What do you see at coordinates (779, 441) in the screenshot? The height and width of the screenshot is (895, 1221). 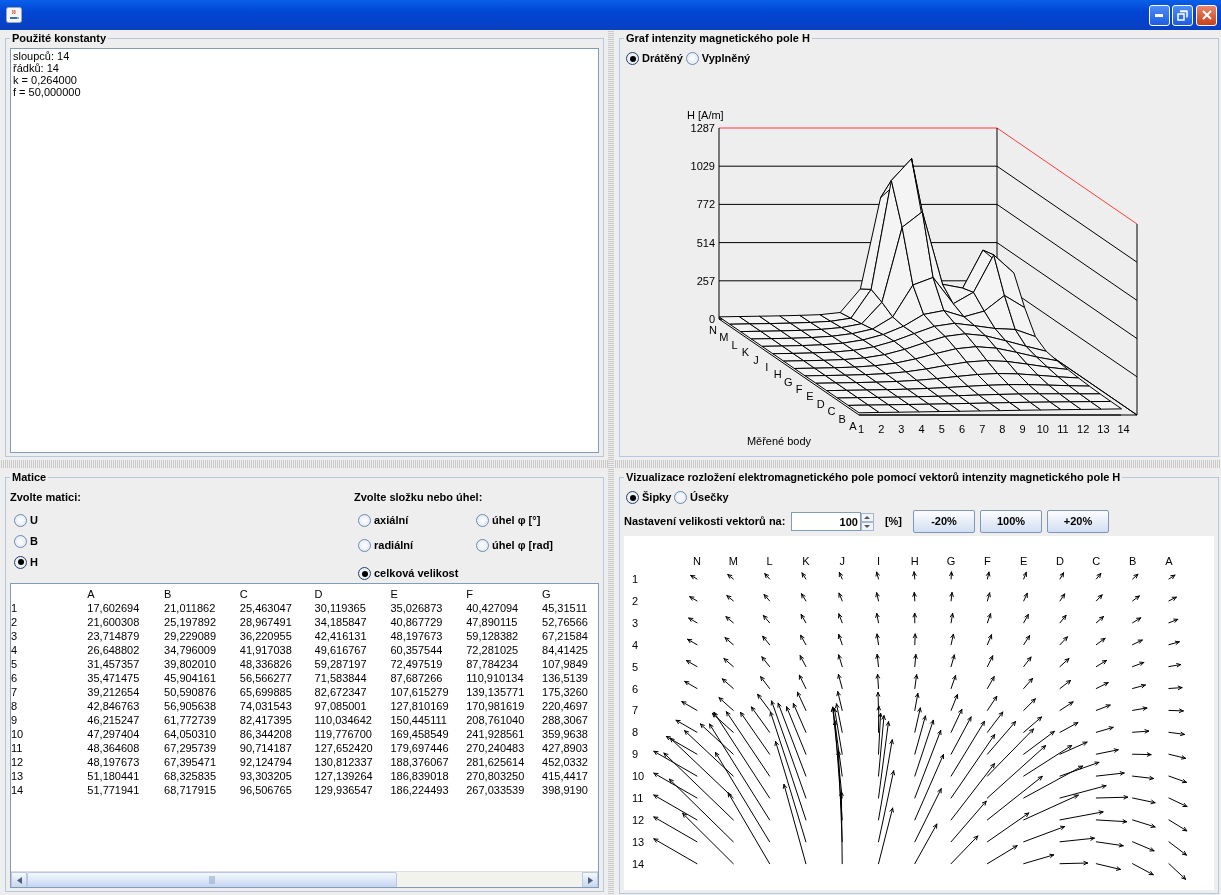 I see `x-axis-title: Měřené body` at bounding box center [779, 441].